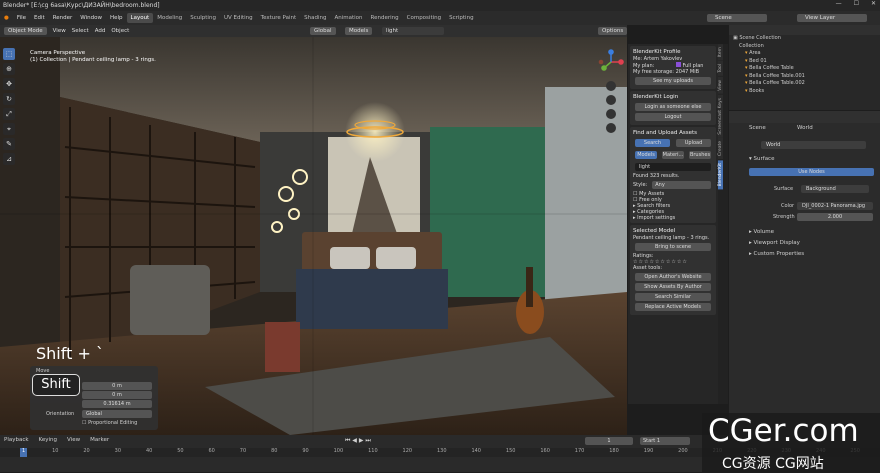 This screenshot has width=880, height=473. Describe the element at coordinates (656, 218) in the screenshot. I see `import-settings-label: Import settings` at that location.